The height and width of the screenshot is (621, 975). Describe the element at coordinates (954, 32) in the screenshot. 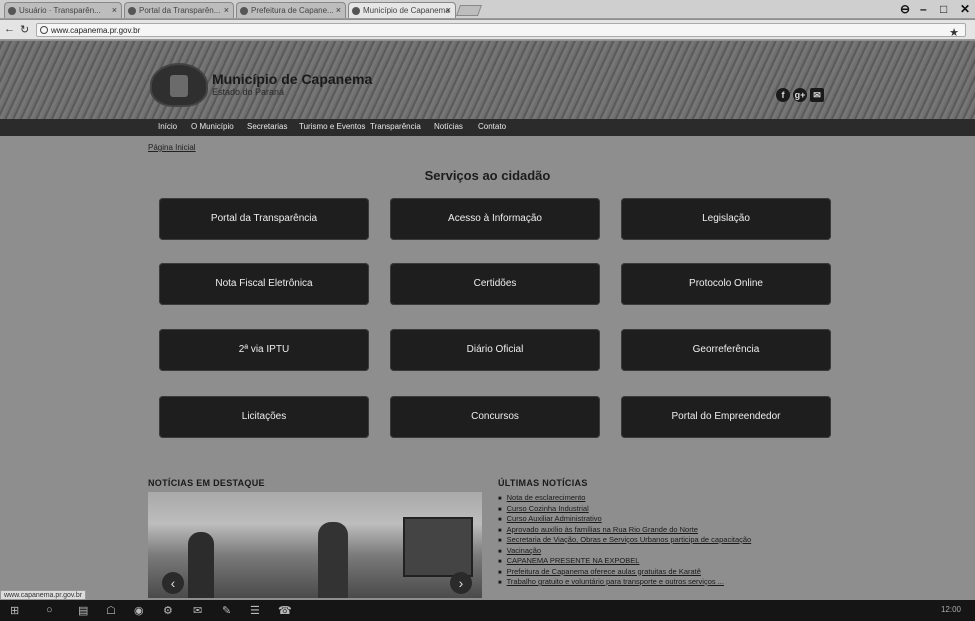

I see `bookmark-star-icon: ★` at that location.